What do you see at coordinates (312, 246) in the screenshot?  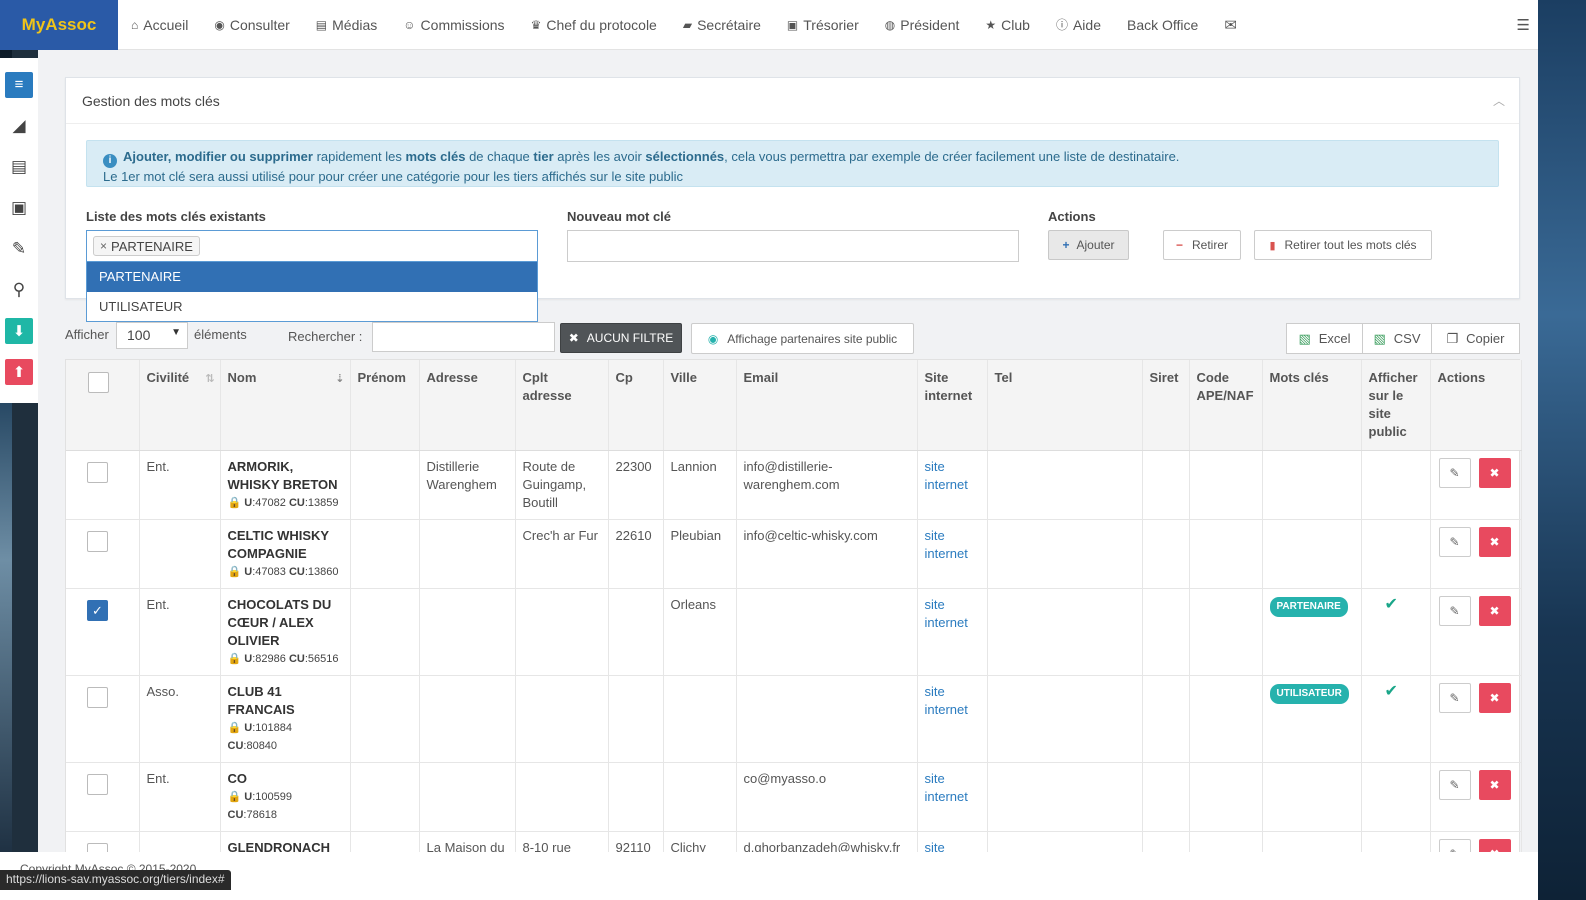 I see `existing-keywords-select: × PARTENAIRE` at bounding box center [312, 246].